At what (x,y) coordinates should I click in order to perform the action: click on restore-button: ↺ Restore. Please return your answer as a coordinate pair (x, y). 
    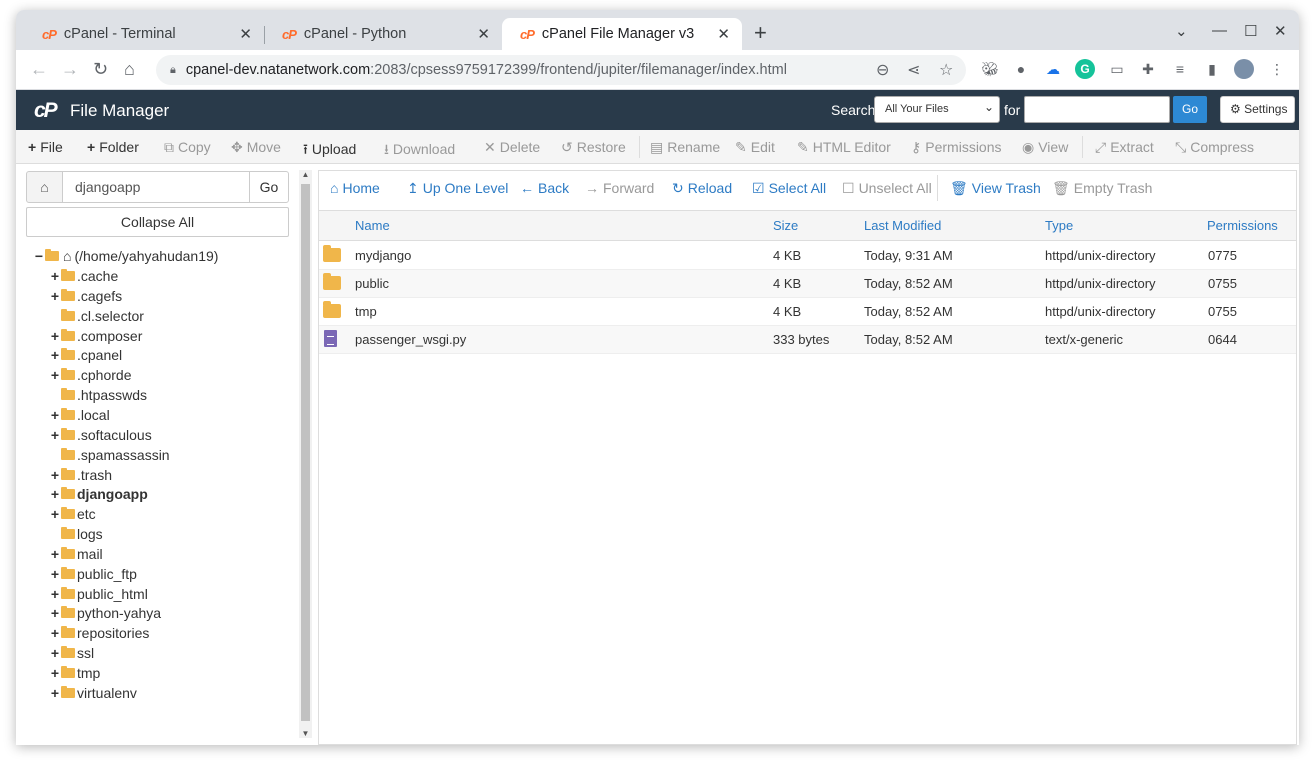
    Looking at the image, I should click on (593, 147).